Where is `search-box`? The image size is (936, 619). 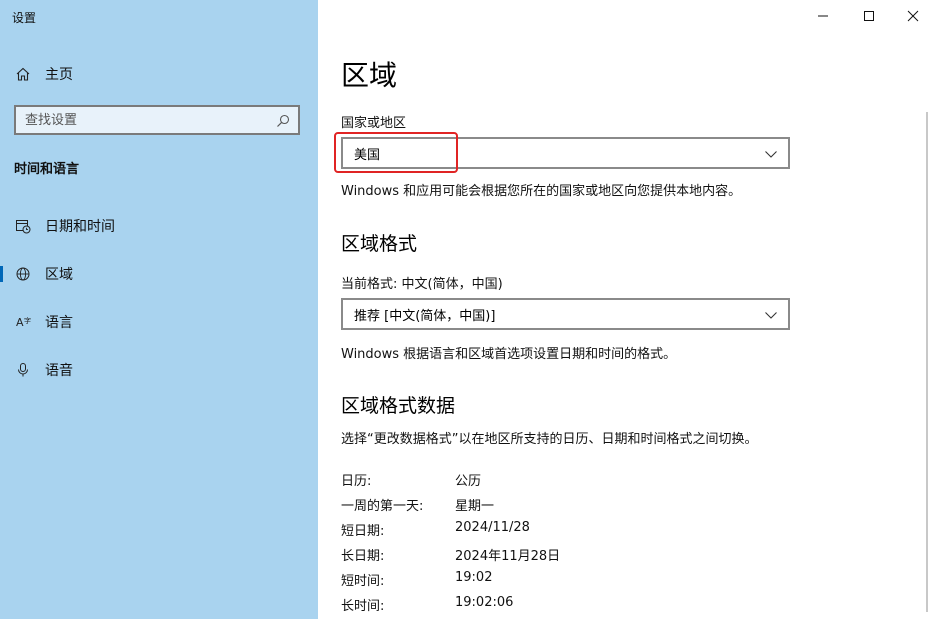
search-box is located at coordinates (157, 120).